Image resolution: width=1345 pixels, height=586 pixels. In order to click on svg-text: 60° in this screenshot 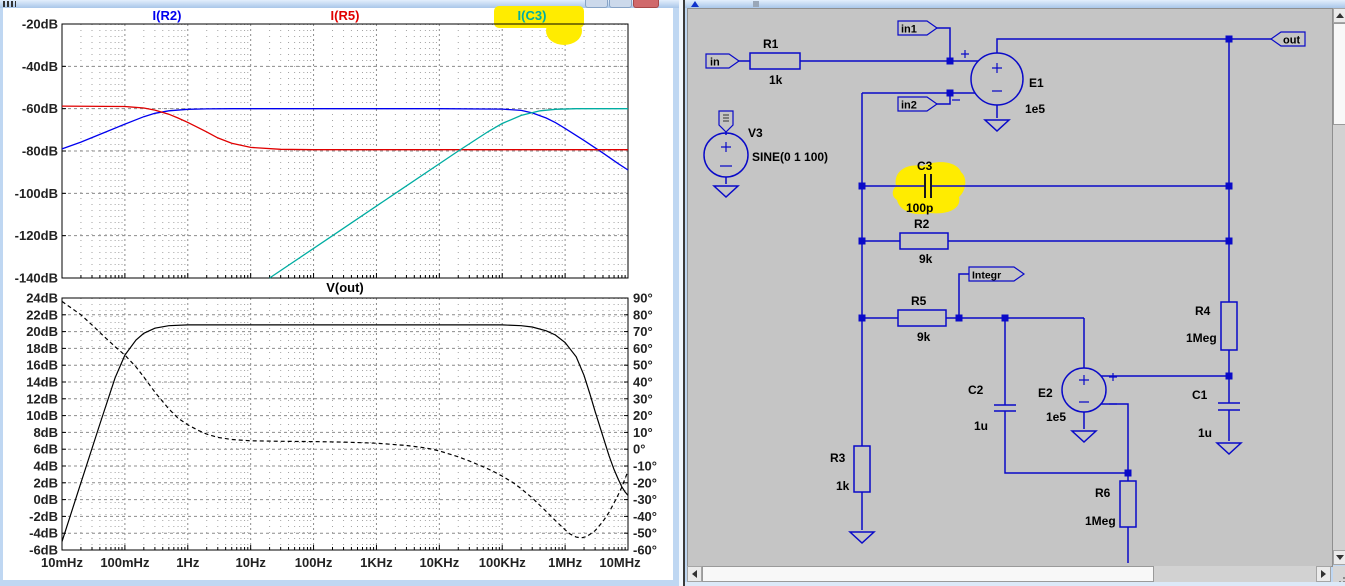, I will do `click(643, 348)`.